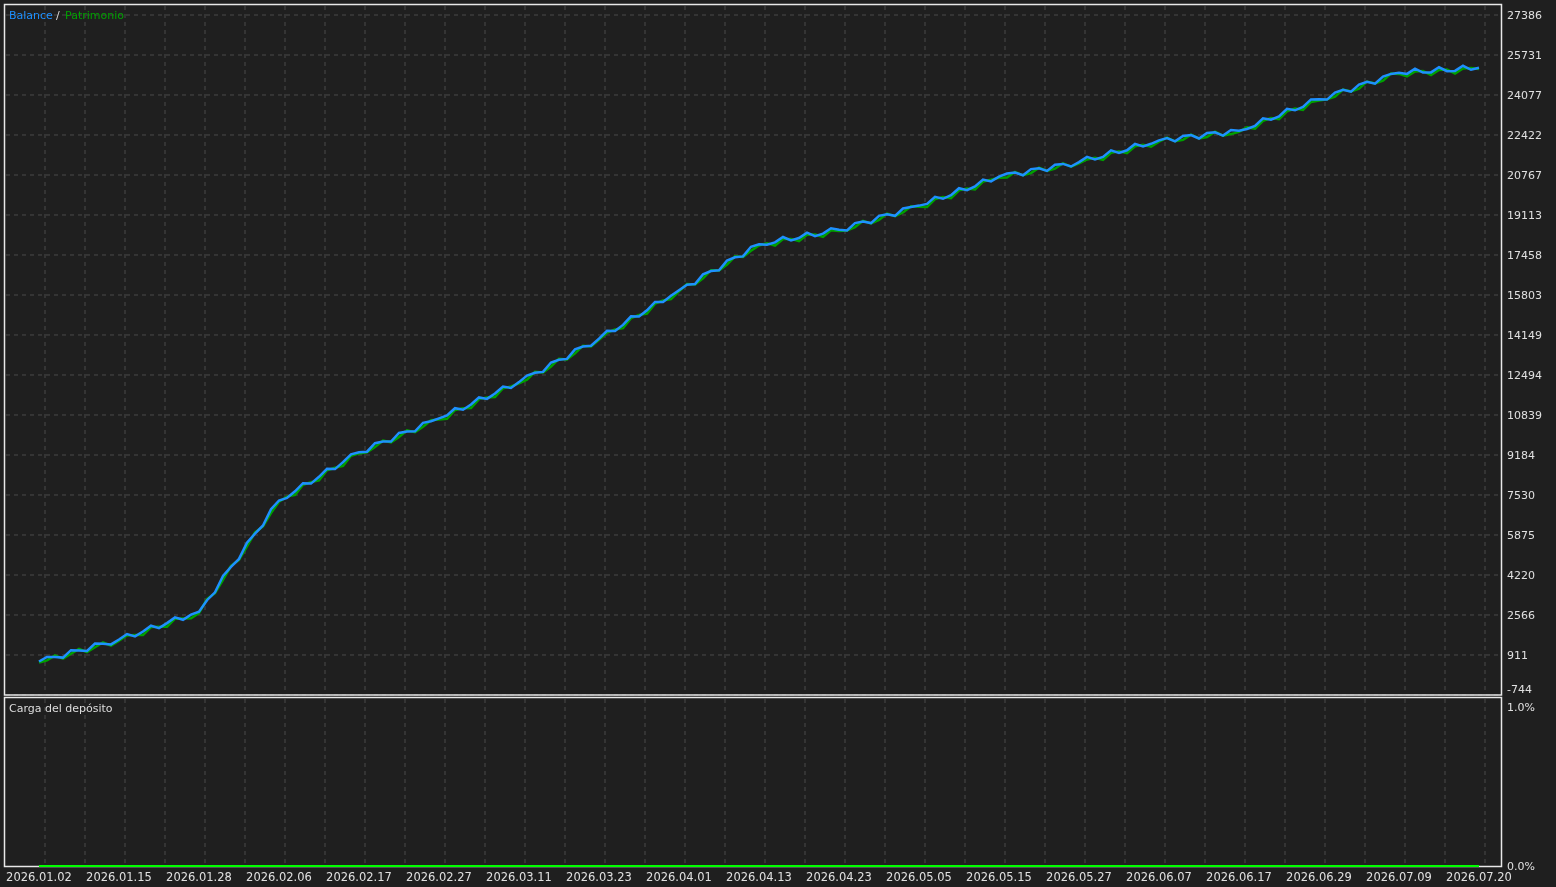 The image size is (1556, 887). Describe the element at coordinates (759, 877) in the screenshot. I see `date-label: 2026.04.13` at that location.